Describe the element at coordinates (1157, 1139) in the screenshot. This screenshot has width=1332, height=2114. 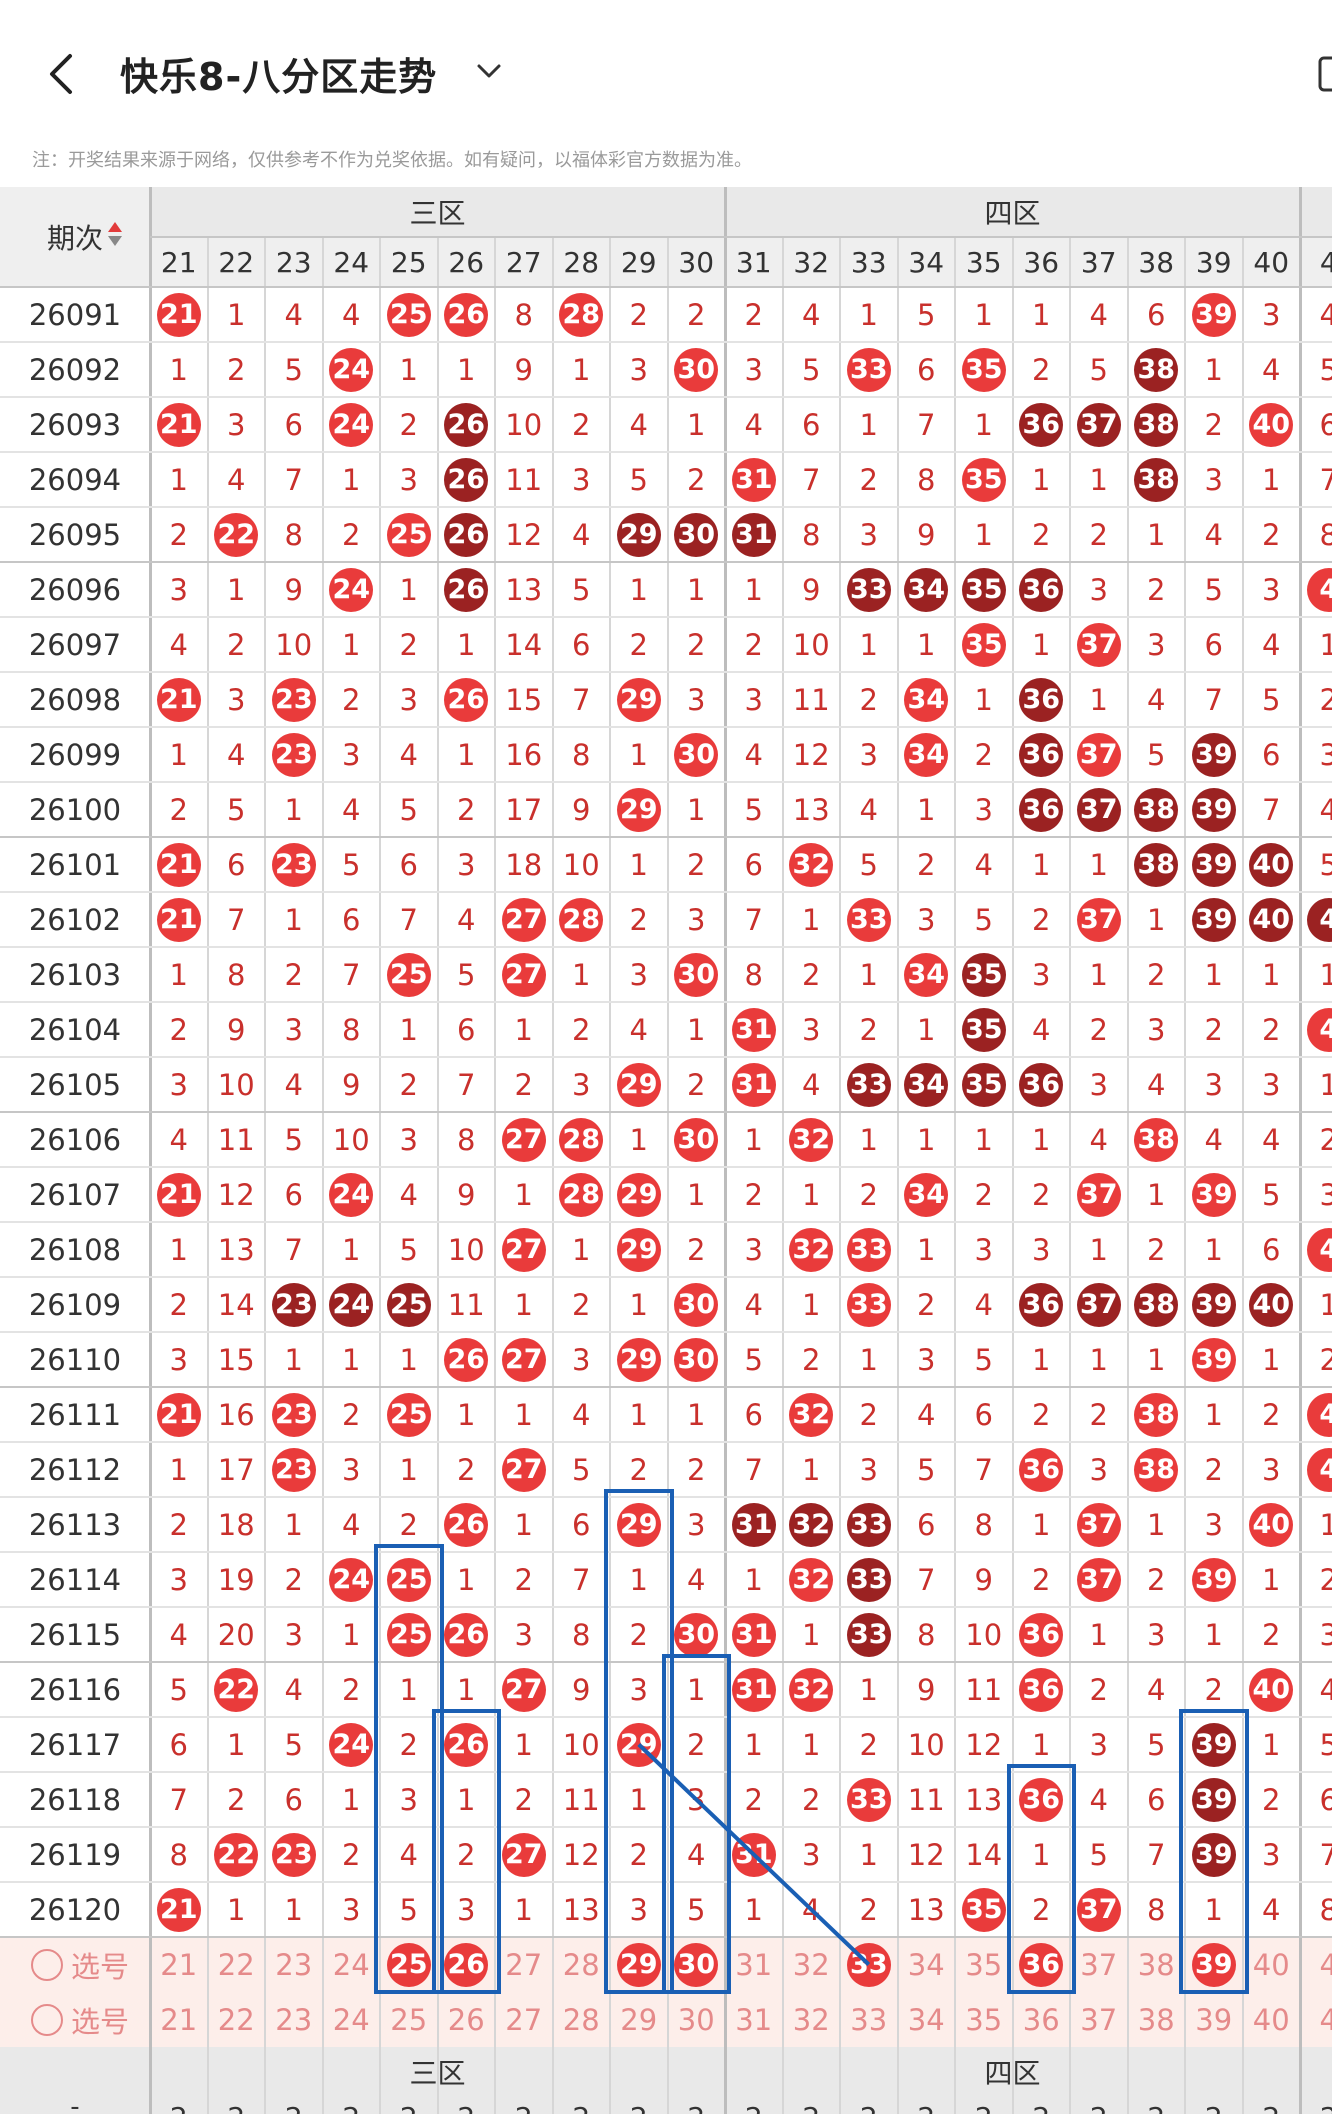
I see `trend-cell: 38` at that location.